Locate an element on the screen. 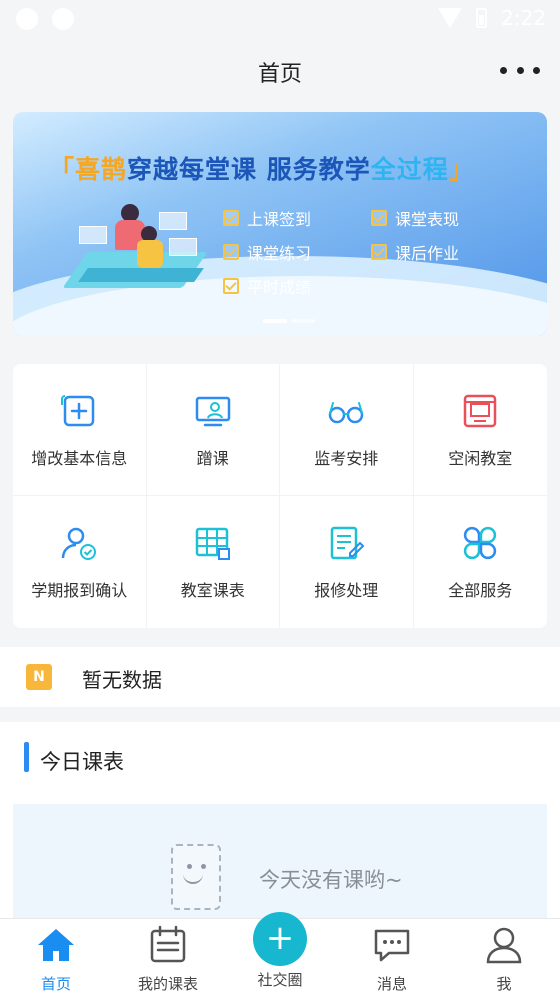 The height and width of the screenshot is (994, 560). status-time: 2:22 is located at coordinates (523, 18).